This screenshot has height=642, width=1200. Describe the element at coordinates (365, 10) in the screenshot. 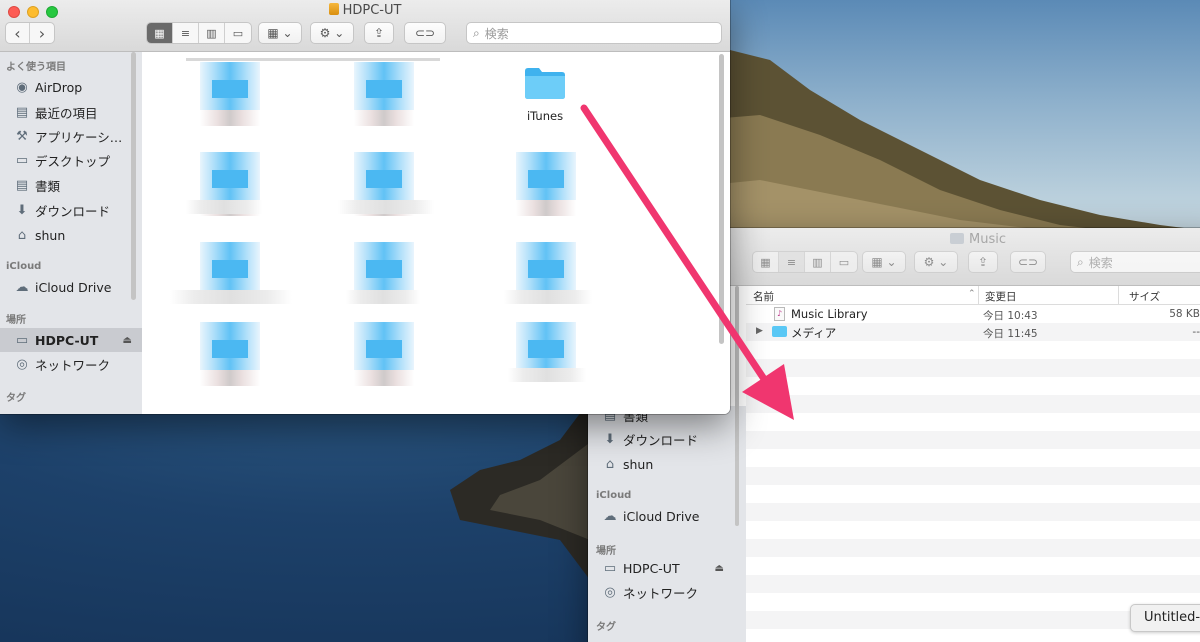

I see `hdpc-window-title: HDPC-UT` at that location.